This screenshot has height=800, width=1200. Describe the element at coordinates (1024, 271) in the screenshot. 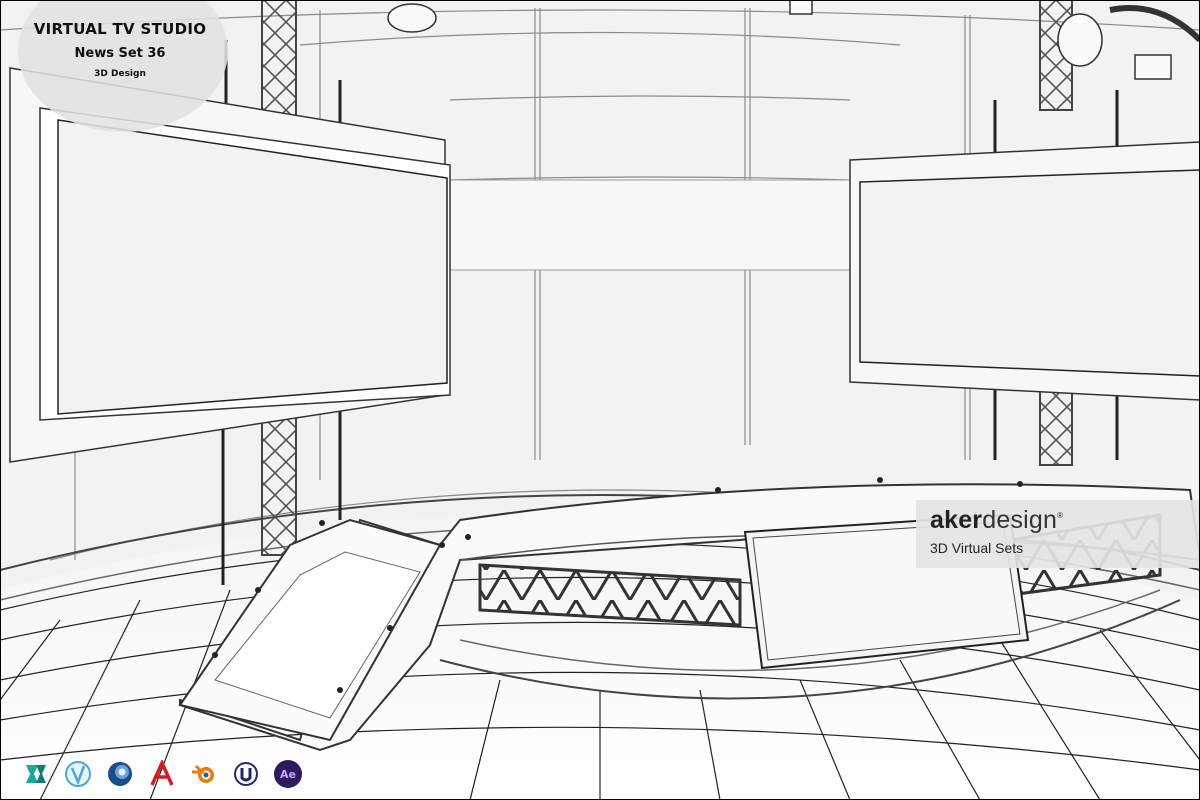

I see `right-video-wall` at that location.